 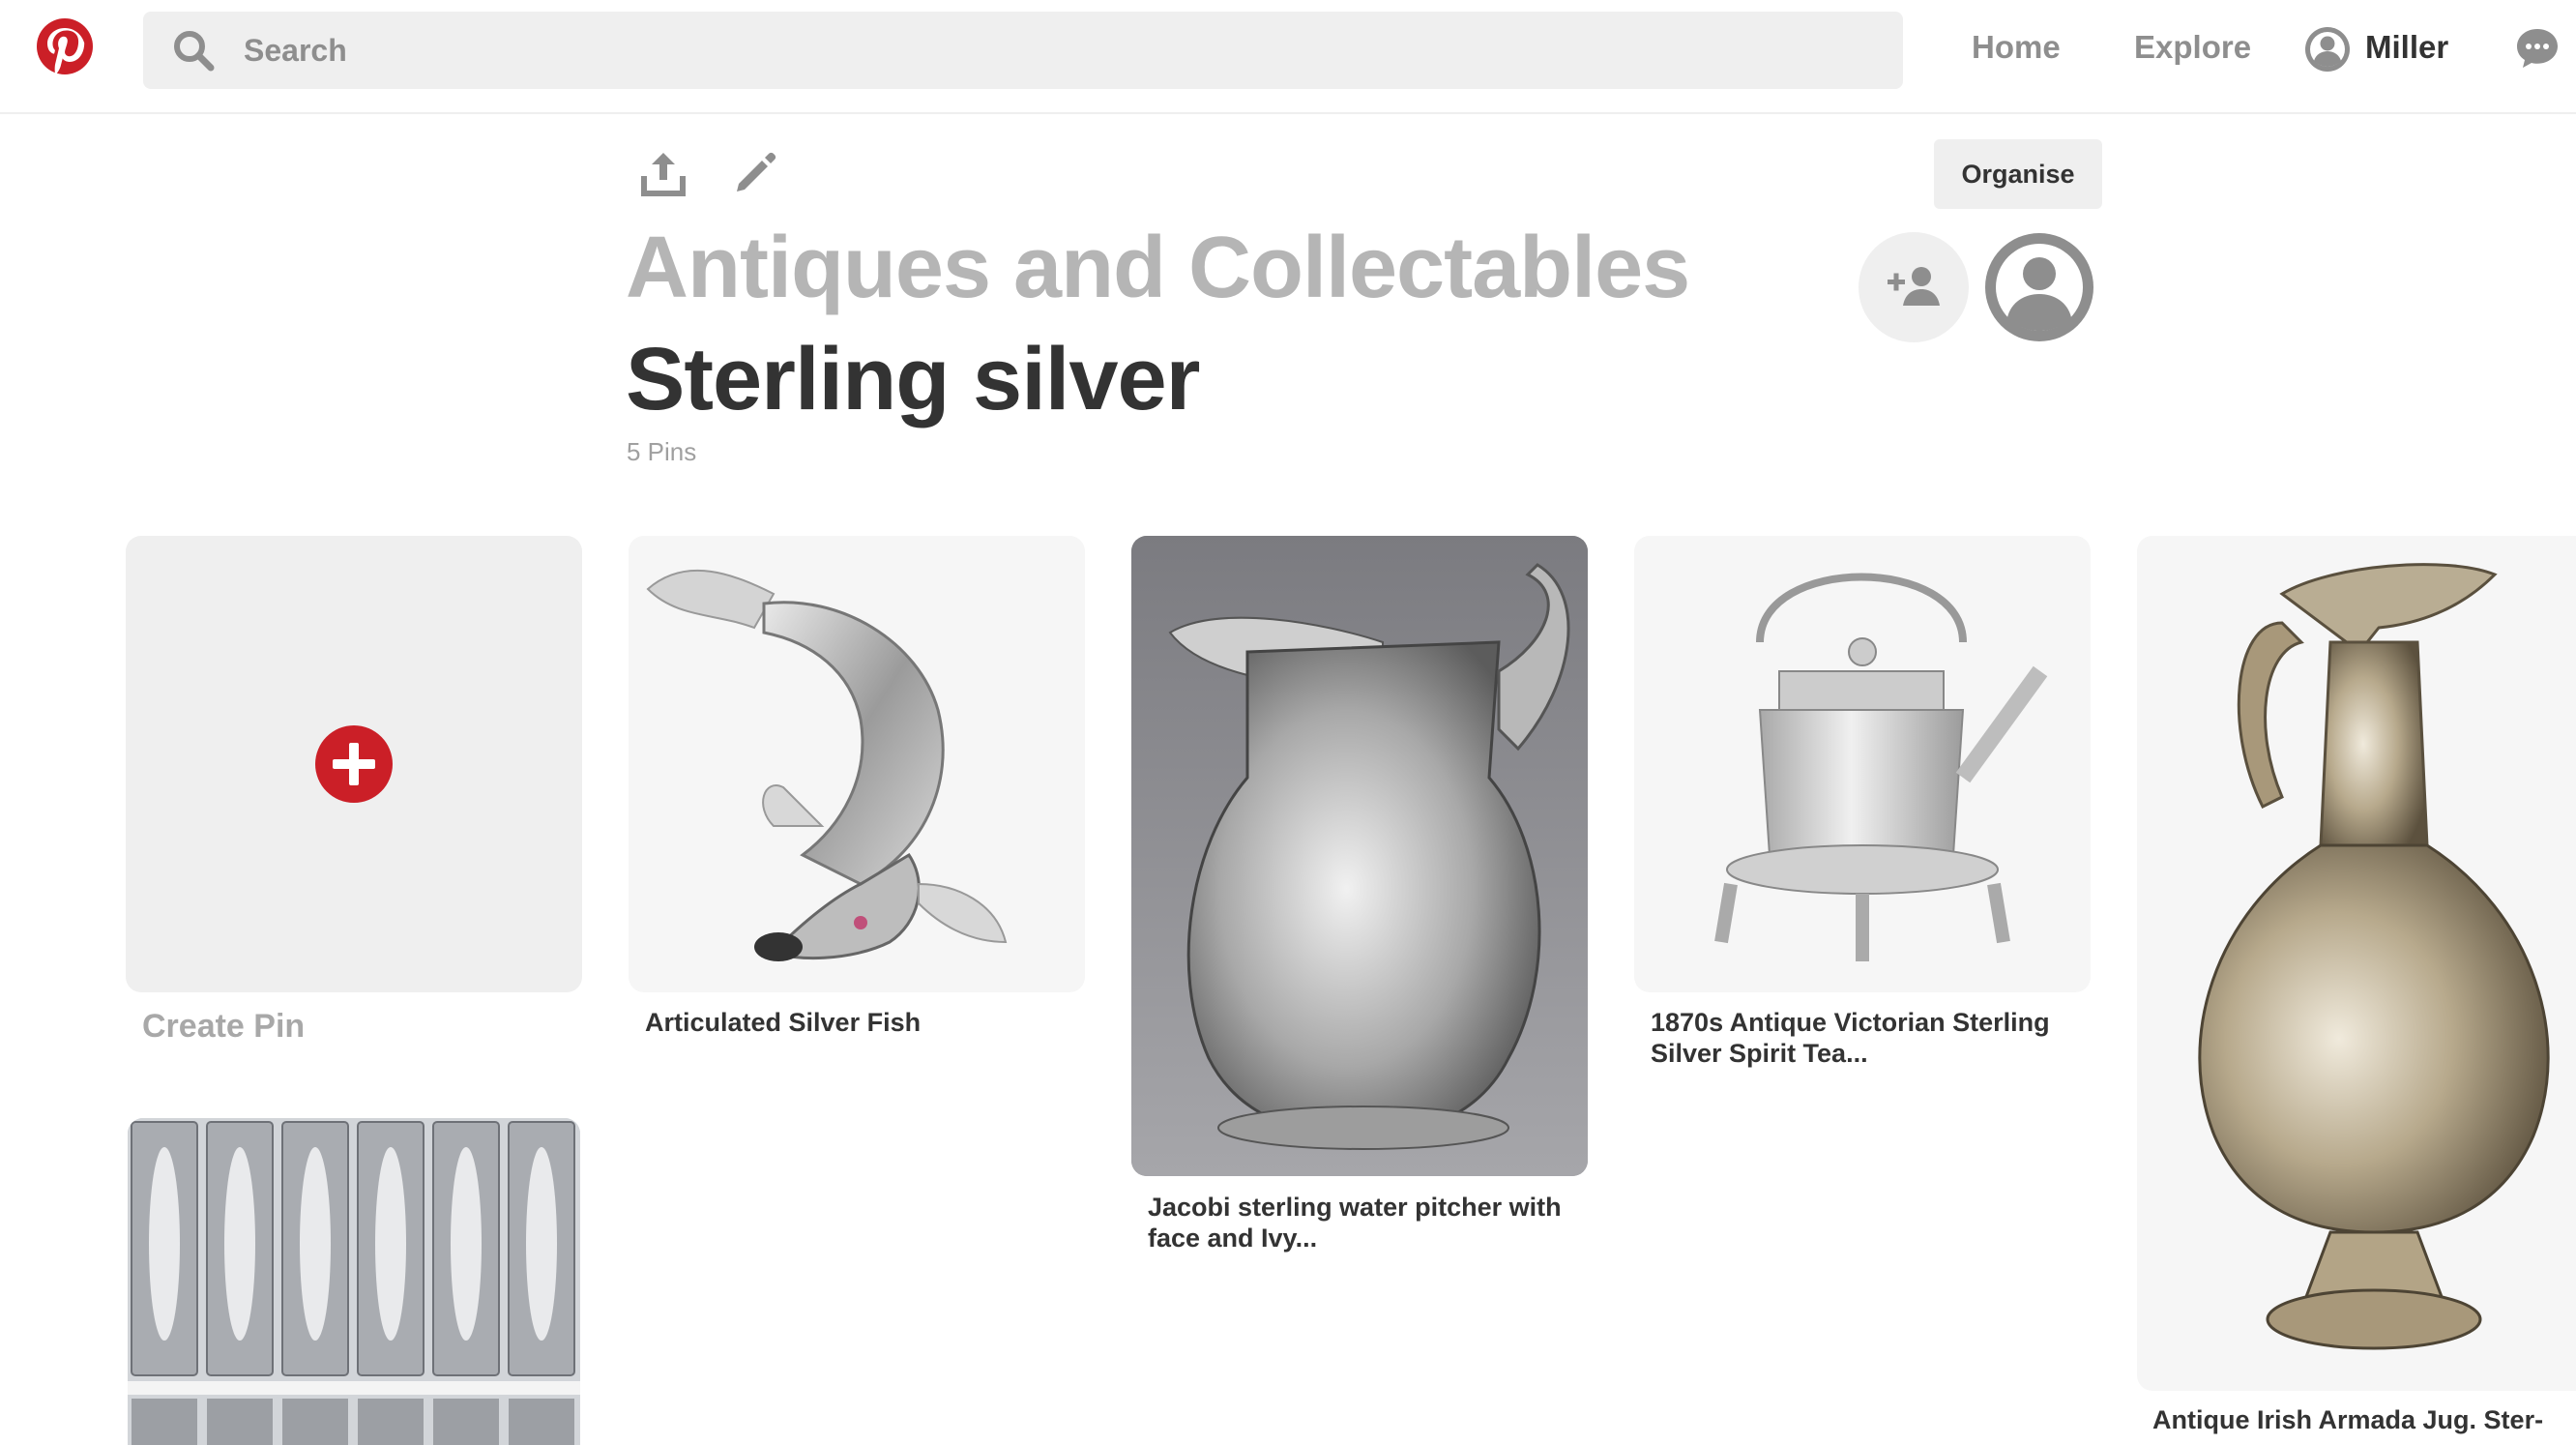 I want to click on pin-caption: Articulated Silver Fish, so click(x=857, y=1022).